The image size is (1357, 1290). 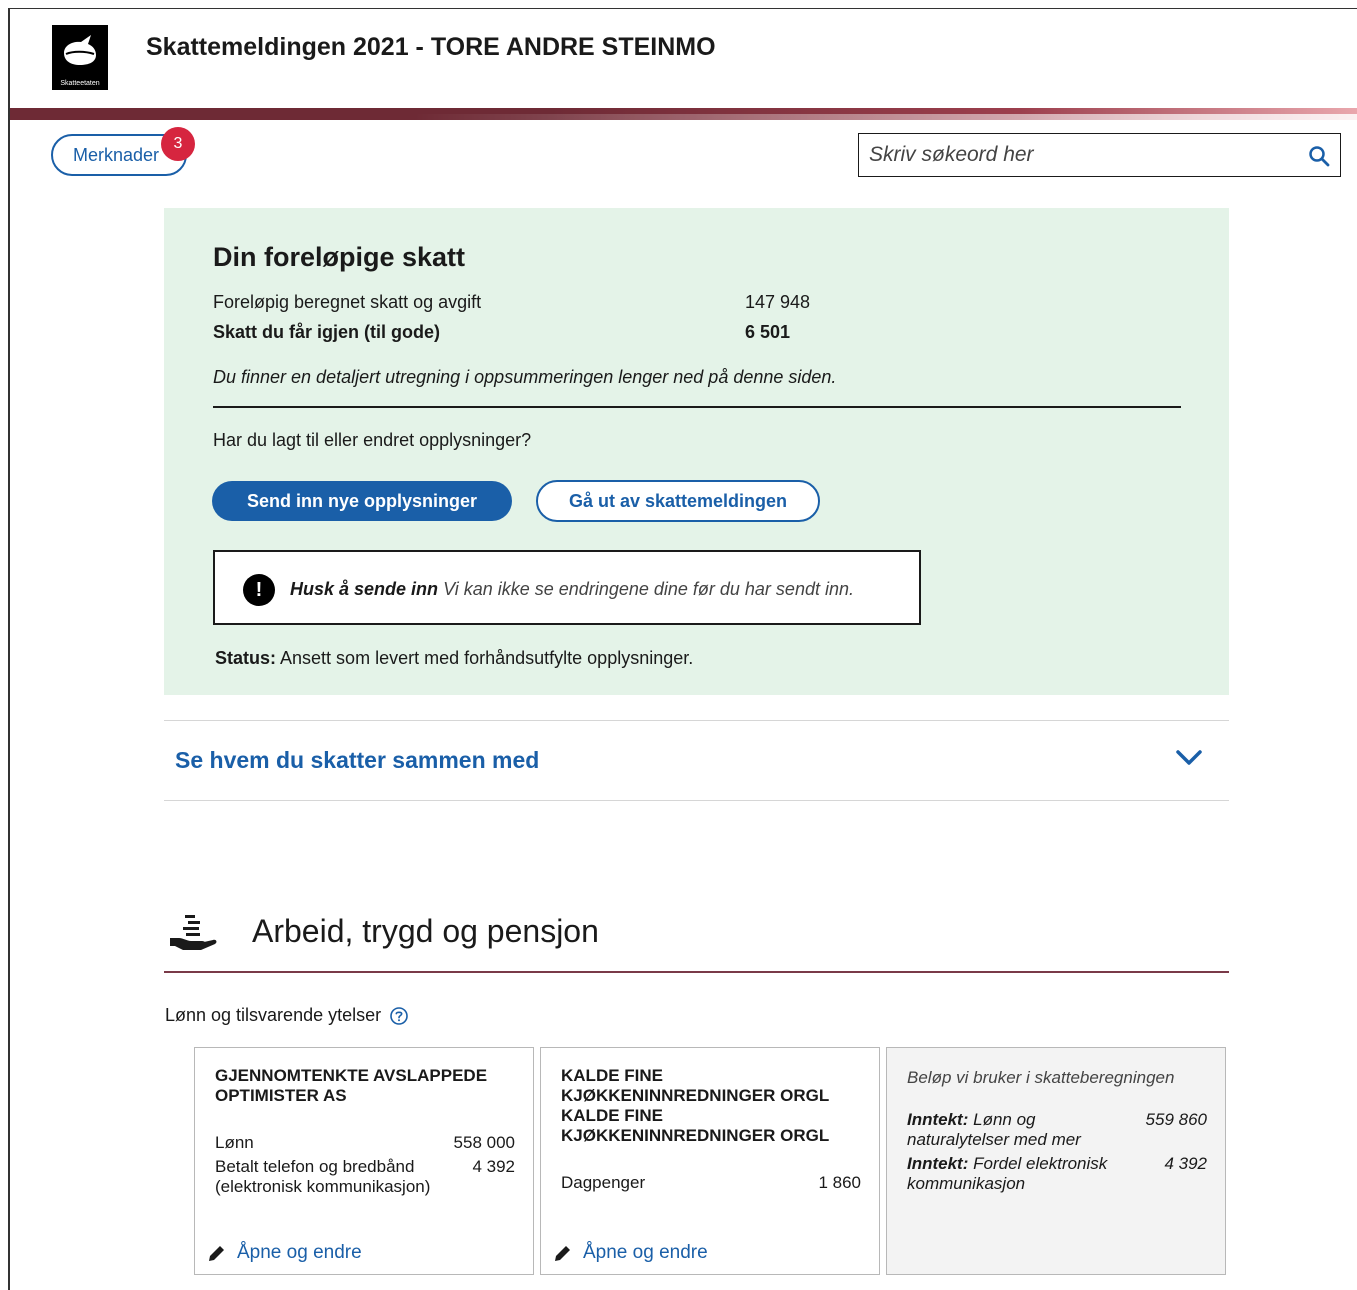 I want to click on brand-stripe-fade, so click(x=683, y=117).